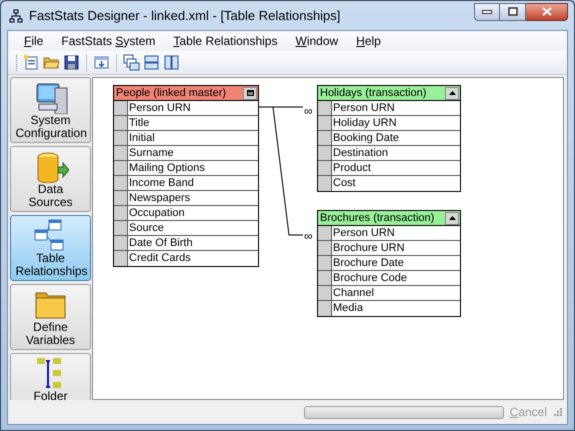  What do you see at coordinates (184, 15) in the screenshot?
I see `window-title: FastStats Designer - linked.xml - [Table Relationships]` at bounding box center [184, 15].